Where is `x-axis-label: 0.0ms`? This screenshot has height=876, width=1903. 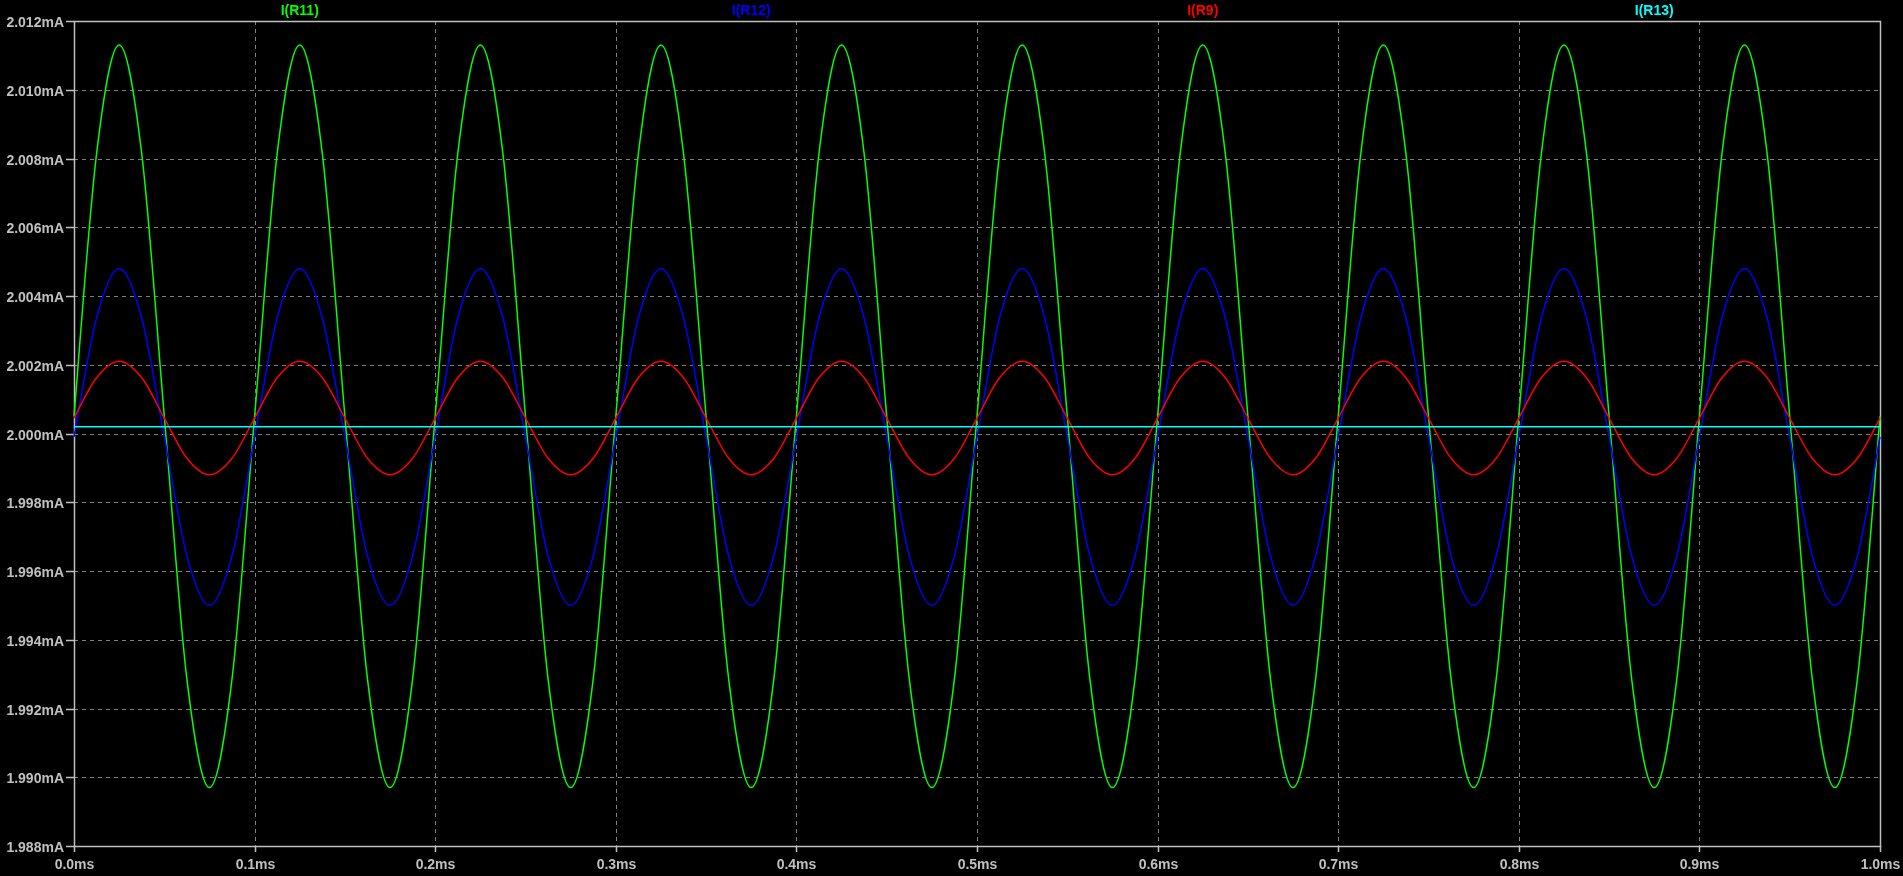
x-axis-label: 0.0ms is located at coordinates (74, 864).